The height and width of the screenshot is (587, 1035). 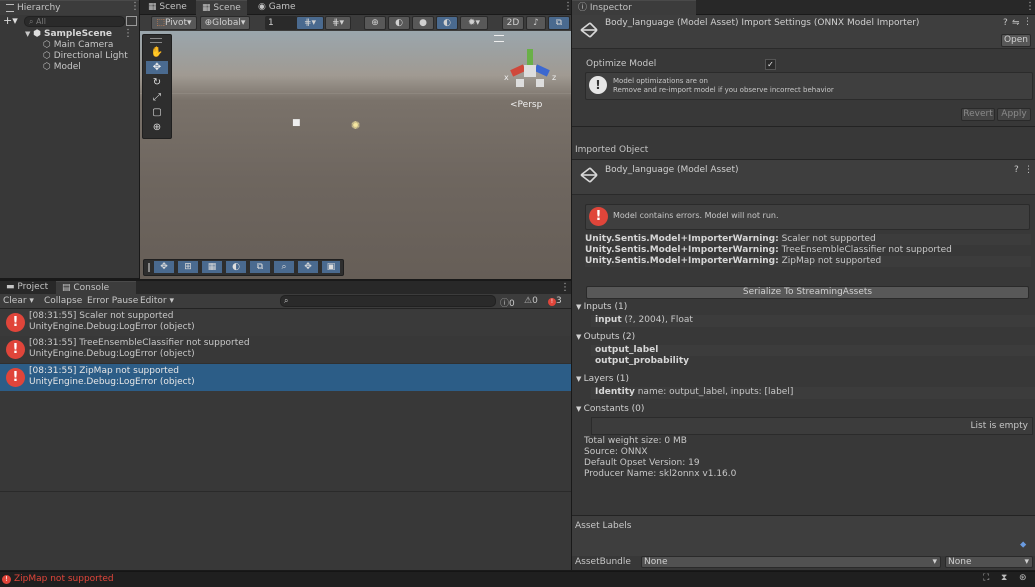 What do you see at coordinates (12, 287) in the screenshot?
I see `folder-icon: ▬` at bounding box center [12, 287].